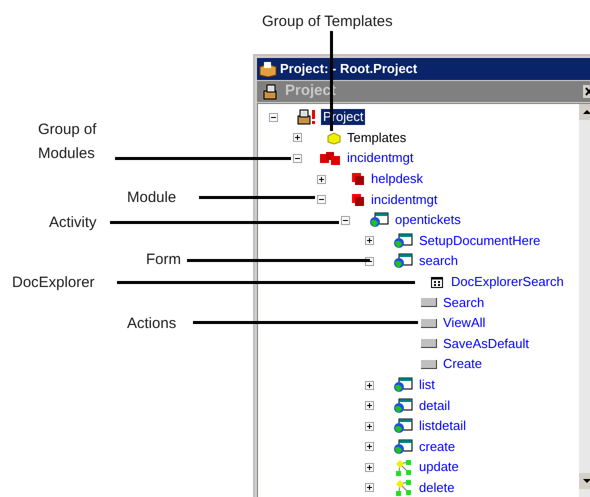 The image size is (590, 497). What do you see at coordinates (268, 69) in the screenshot?
I see `box-icon` at bounding box center [268, 69].